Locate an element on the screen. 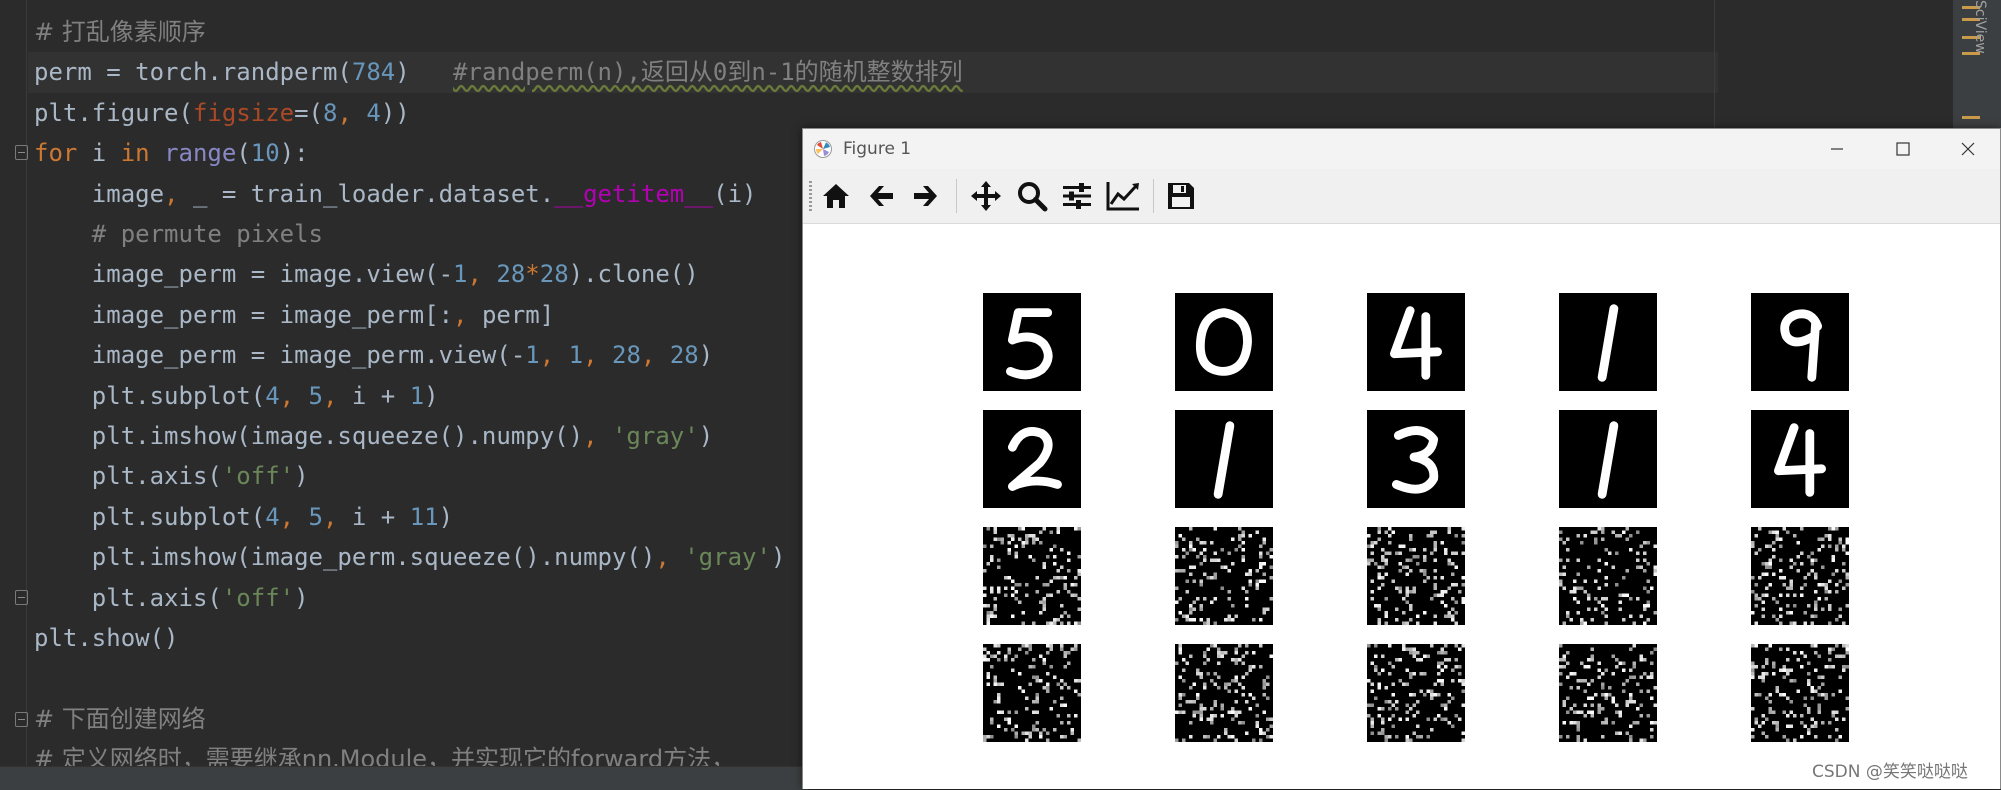  code-token: in is located at coordinates (135, 153).